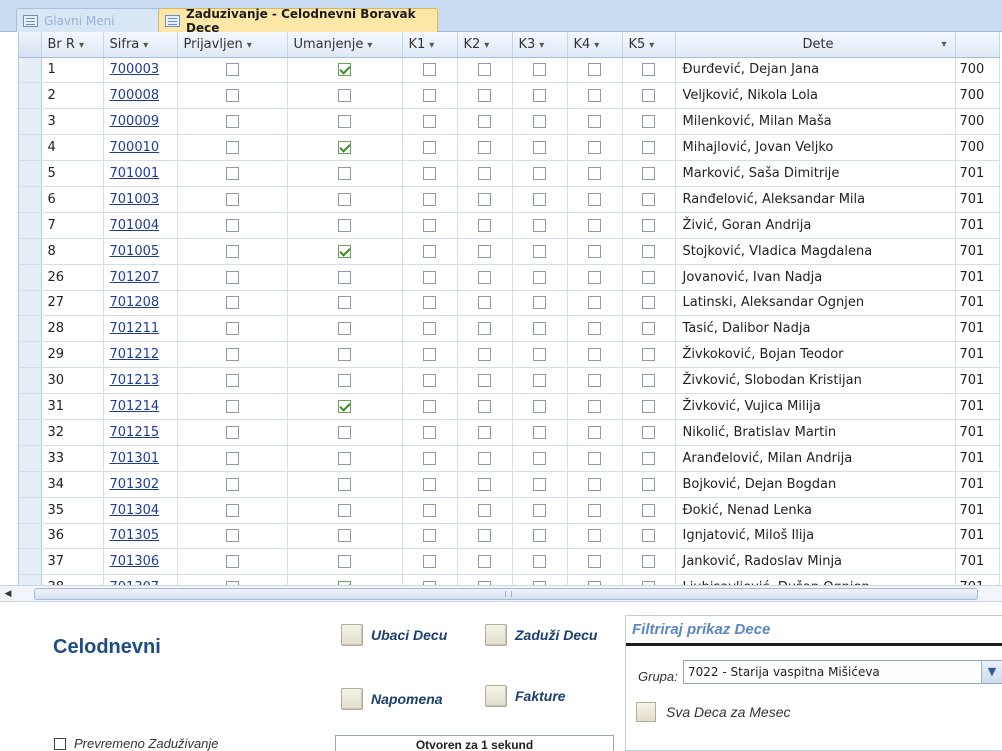 The image size is (1002, 751). Describe the element at coordinates (394, 635) in the screenshot. I see `ubaci-decu-button: Ubaci Decu` at that location.